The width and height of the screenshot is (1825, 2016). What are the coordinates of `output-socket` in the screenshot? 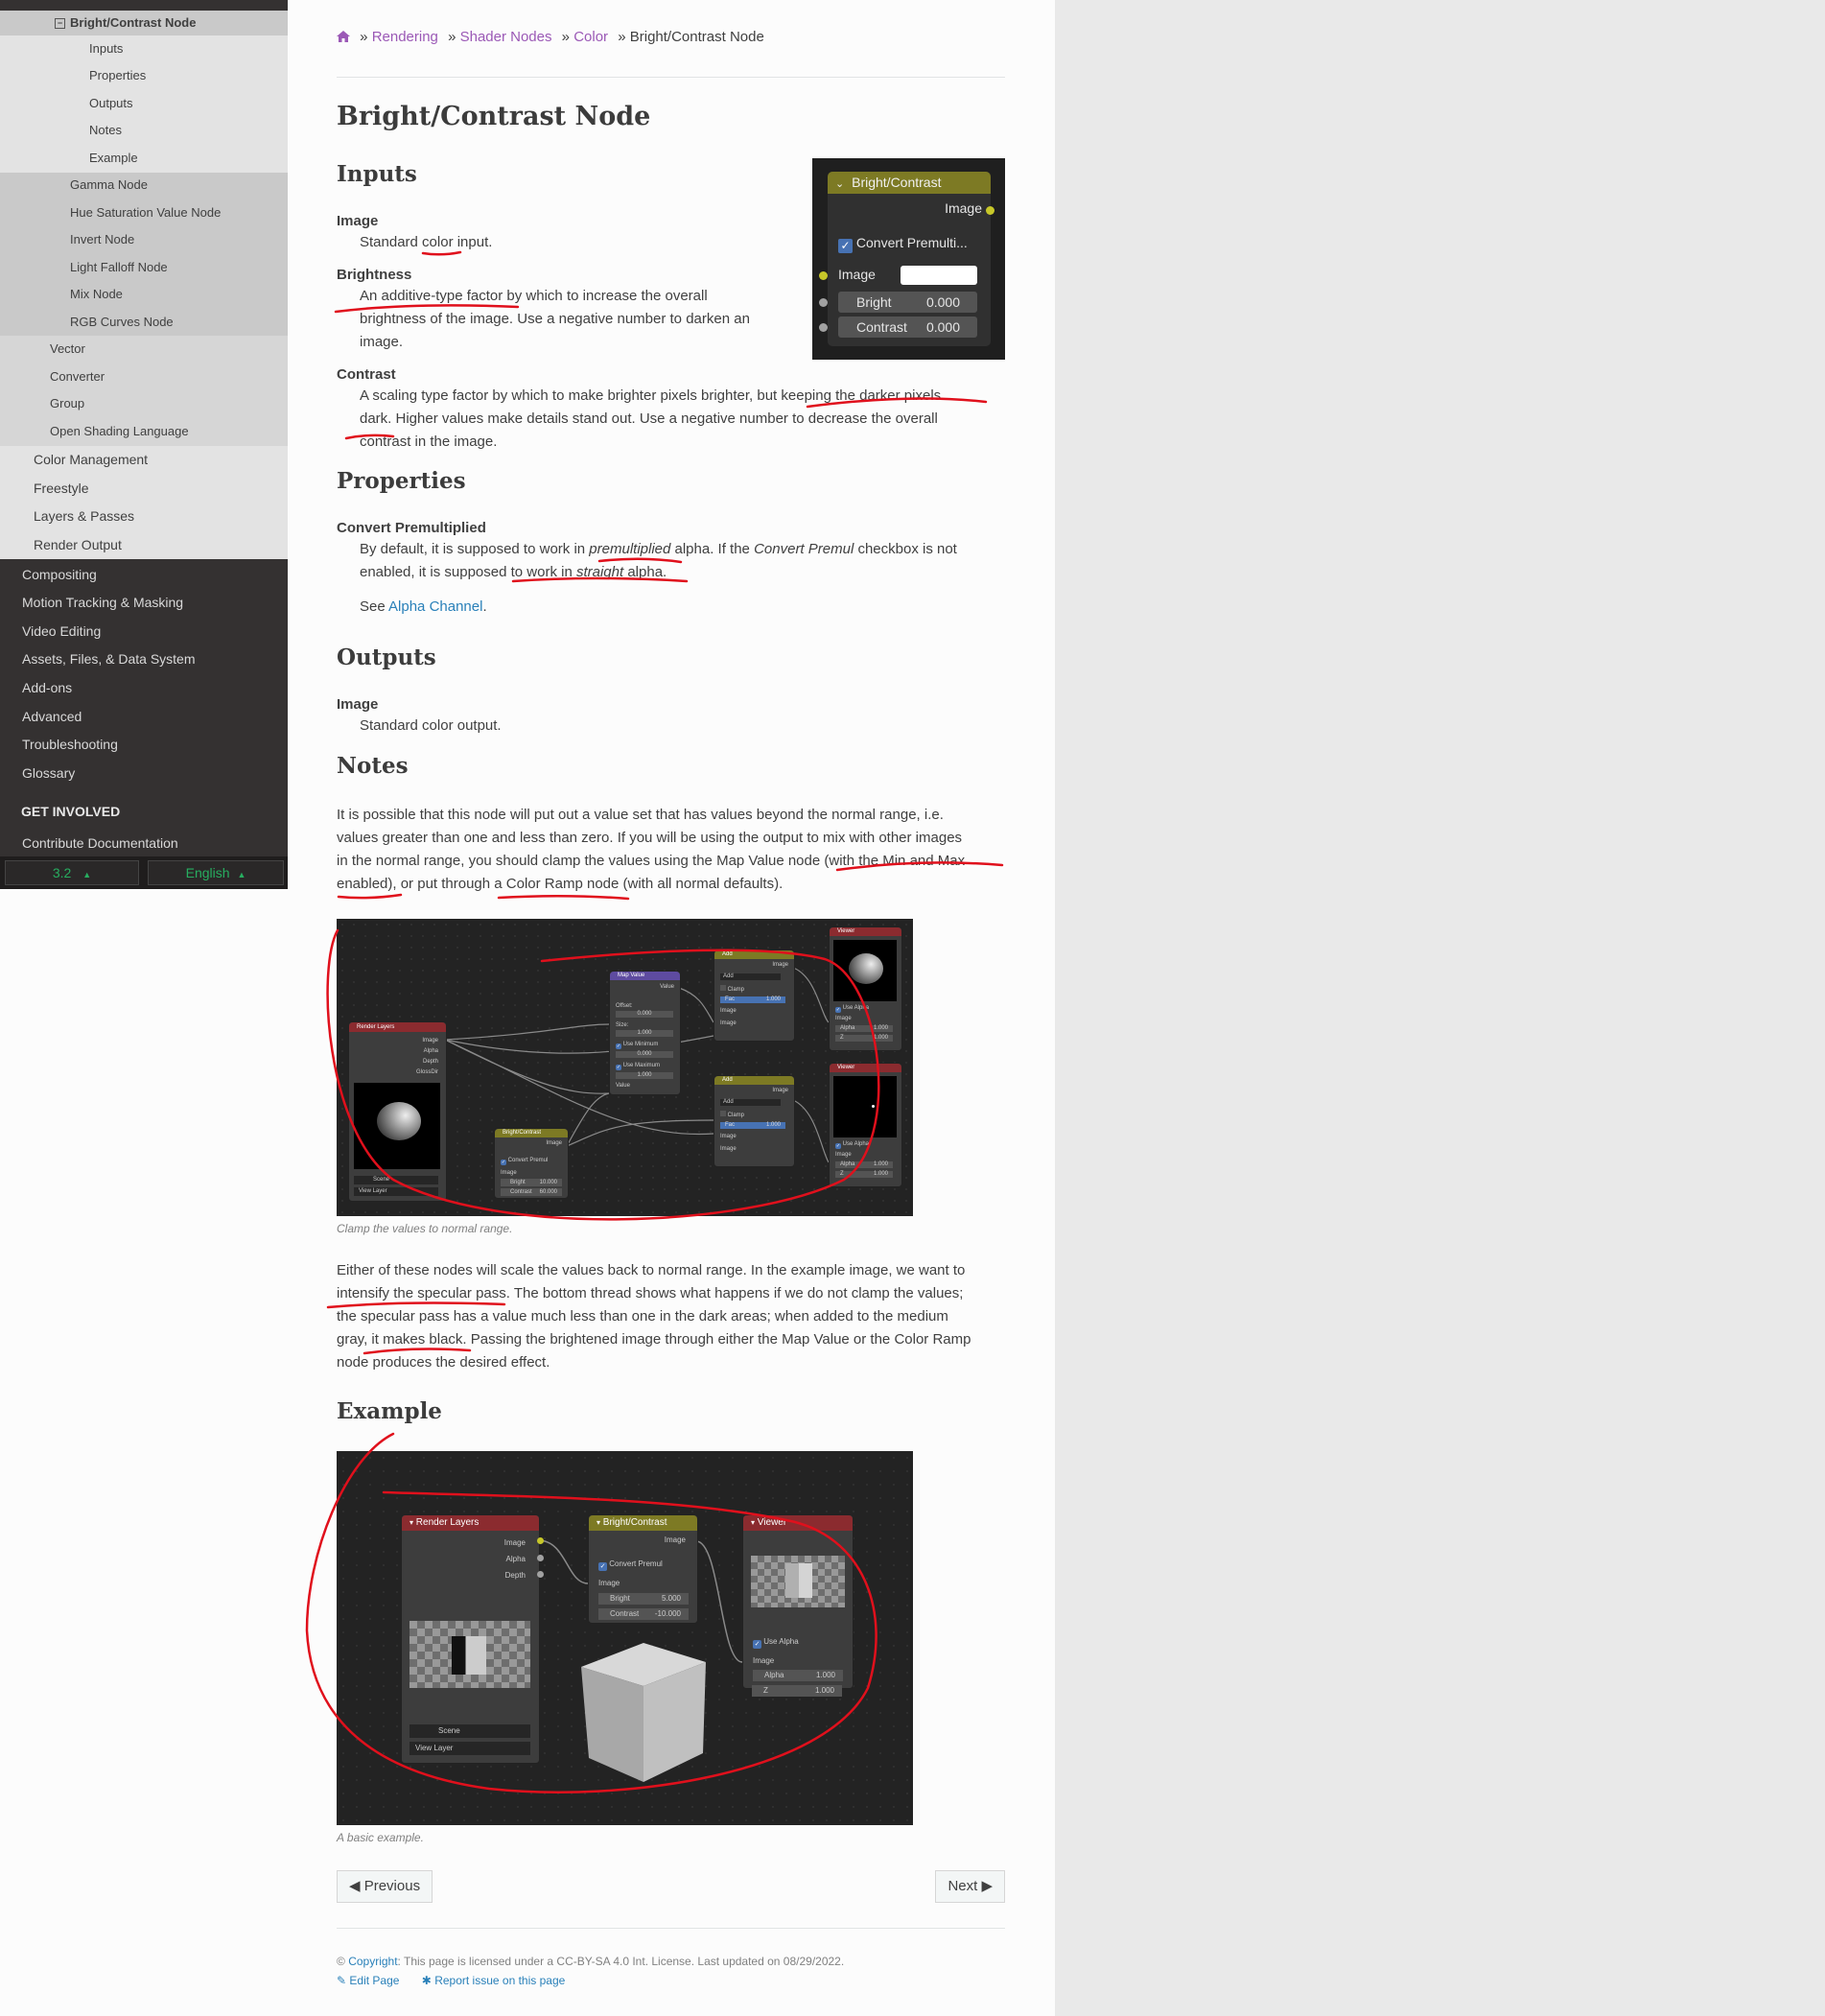 It's located at (990, 210).